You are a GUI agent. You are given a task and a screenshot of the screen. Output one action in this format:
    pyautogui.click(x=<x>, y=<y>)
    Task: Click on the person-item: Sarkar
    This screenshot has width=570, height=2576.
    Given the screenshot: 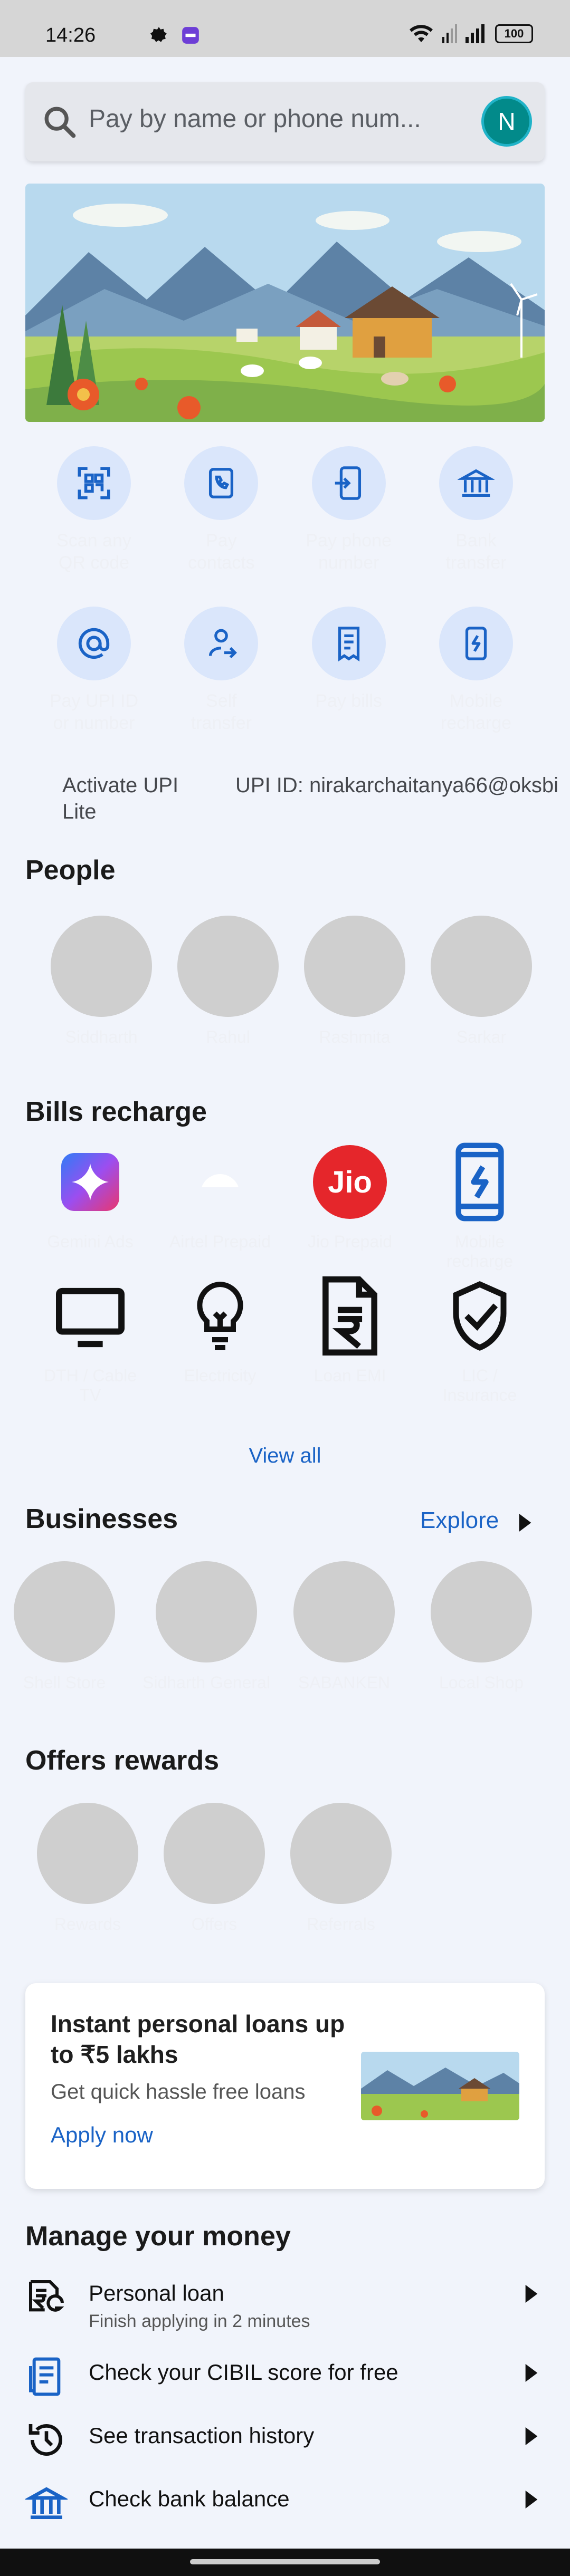 What is the action you would take?
    pyautogui.click(x=481, y=982)
    